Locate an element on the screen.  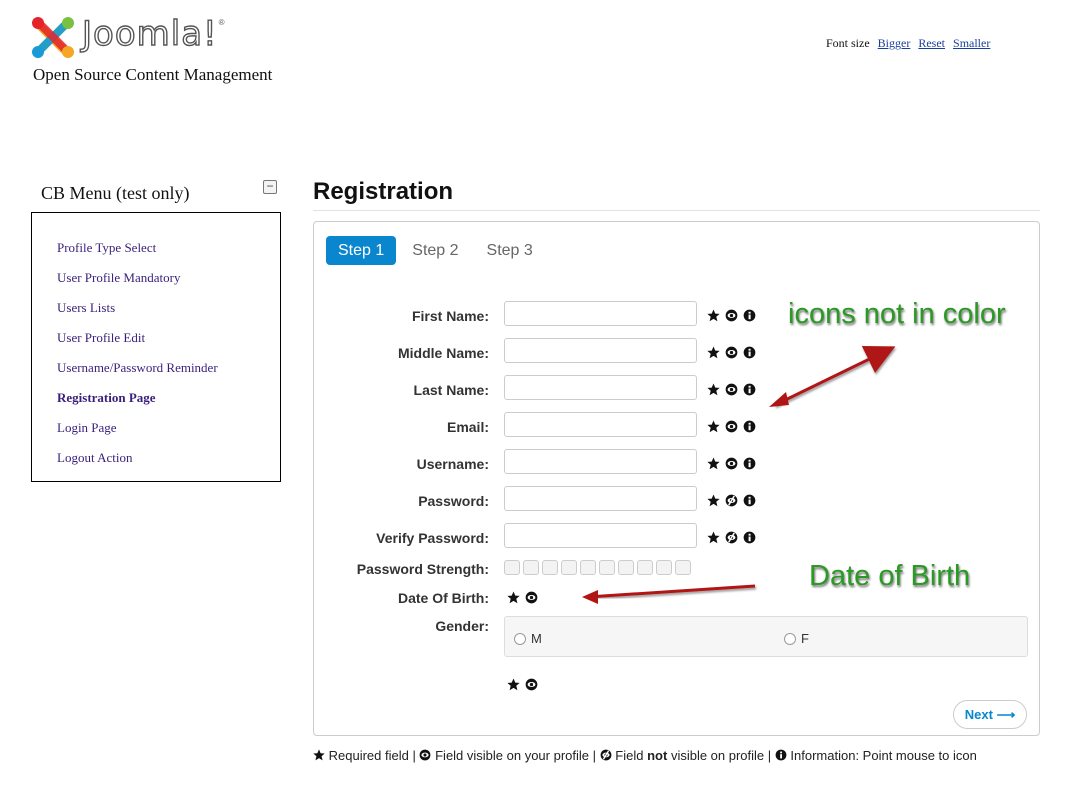
annotation-arrowhead-dob is located at coordinates (590, 597).